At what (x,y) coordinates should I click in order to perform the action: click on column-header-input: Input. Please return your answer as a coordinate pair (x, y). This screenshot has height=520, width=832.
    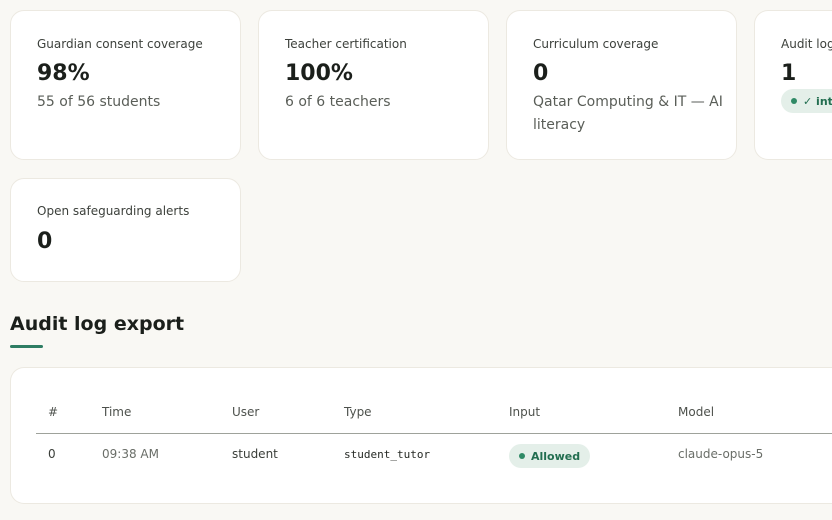
    Looking at the image, I should click on (524, 412).